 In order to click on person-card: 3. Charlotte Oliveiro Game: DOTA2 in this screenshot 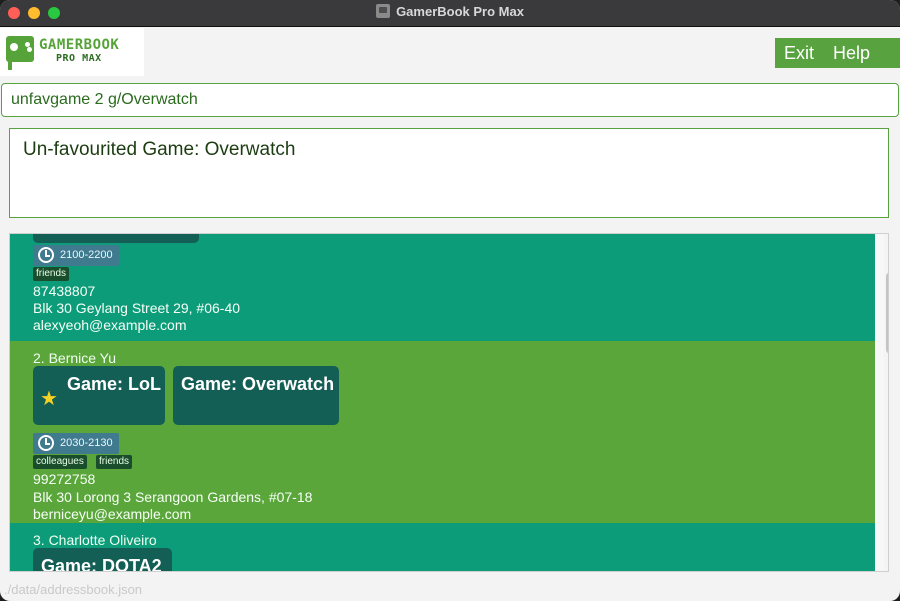, I will do `click(442, 547)`.